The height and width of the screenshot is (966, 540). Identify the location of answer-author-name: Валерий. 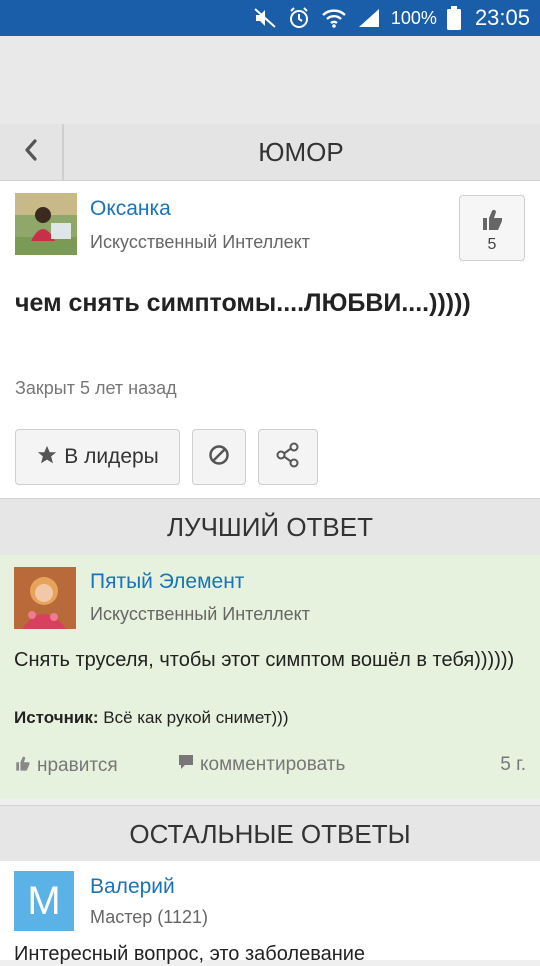
(132, 887).